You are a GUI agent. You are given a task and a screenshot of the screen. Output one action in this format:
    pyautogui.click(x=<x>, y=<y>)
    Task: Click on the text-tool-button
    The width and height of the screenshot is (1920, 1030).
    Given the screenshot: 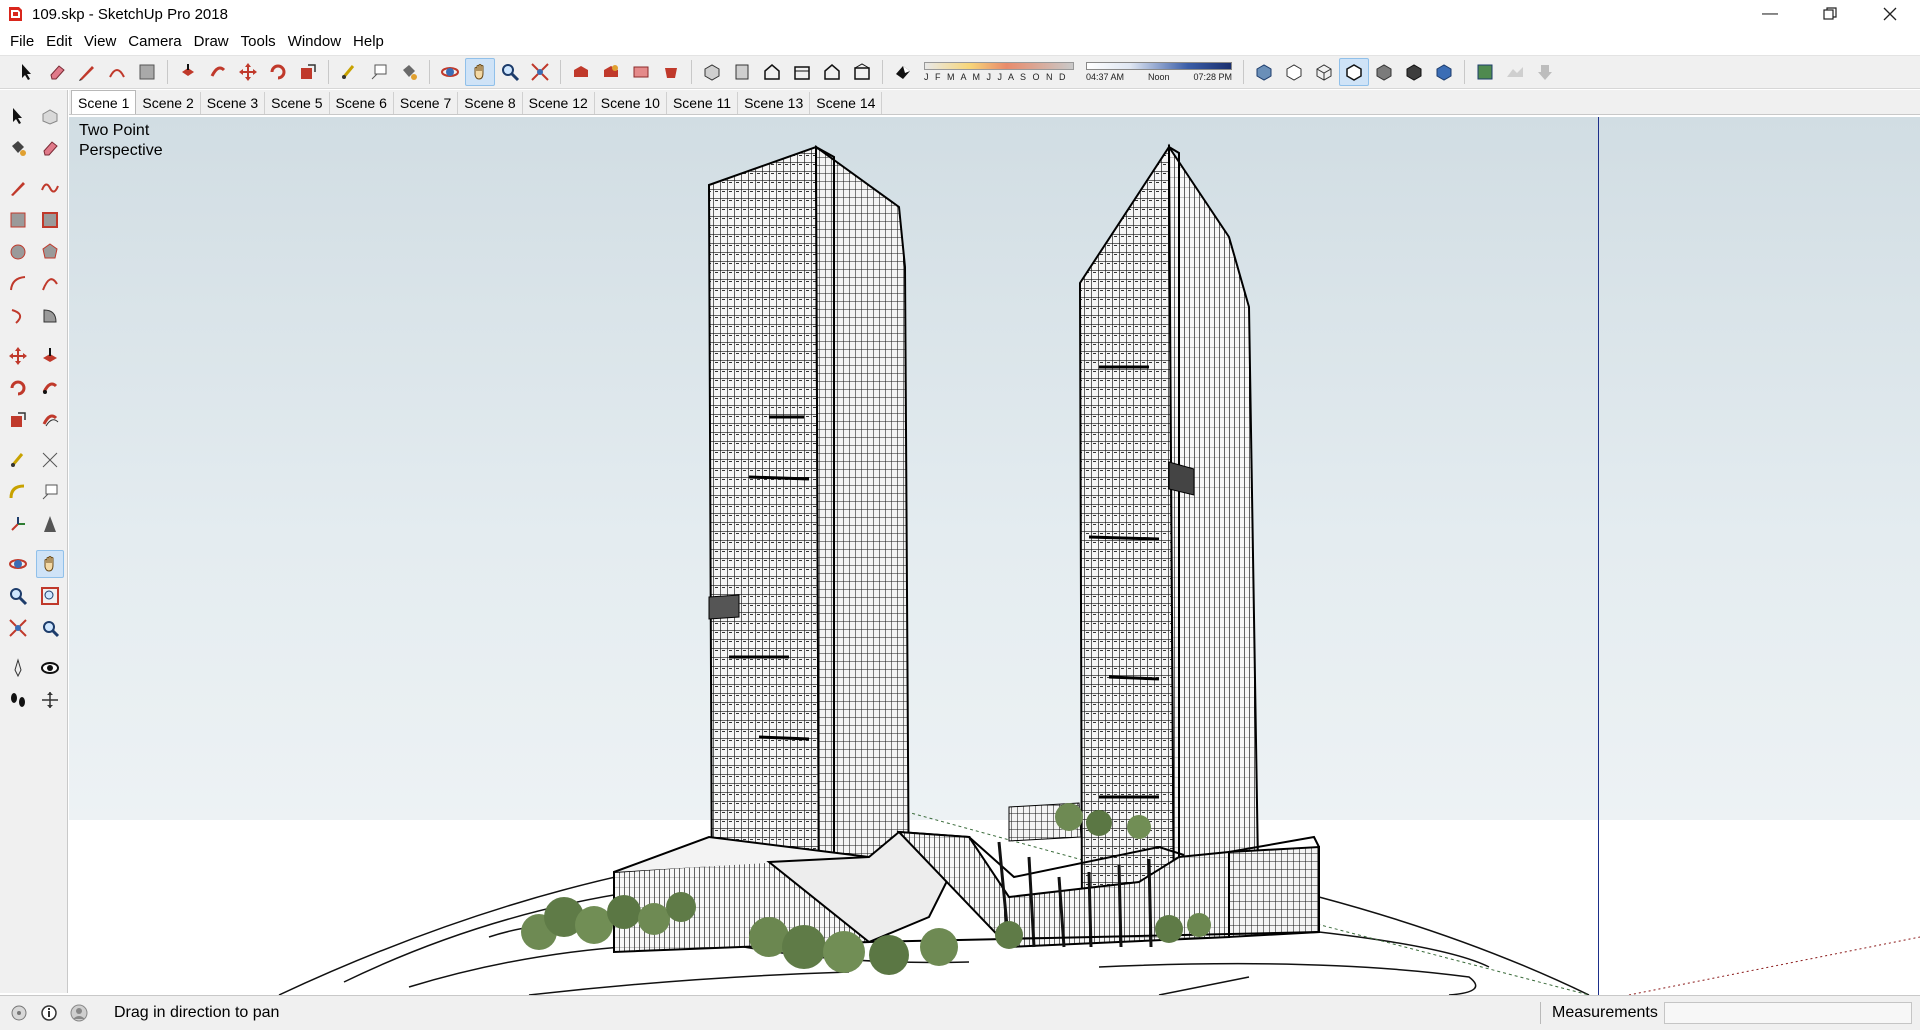 What is the action you would take?
    pyautogui.click(x=379, y=72)
    